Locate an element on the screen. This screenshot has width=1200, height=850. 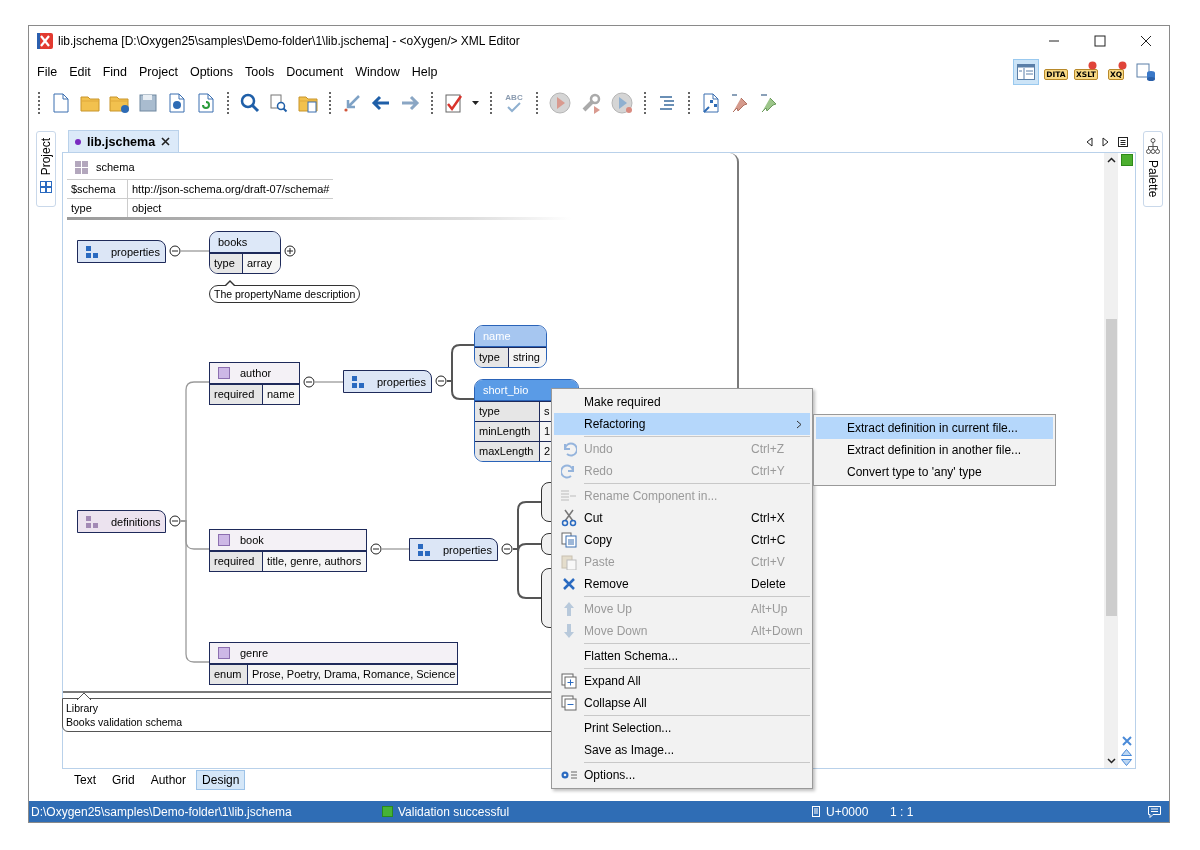
menu-bar-item: Document is located at coordinates (315, 71).